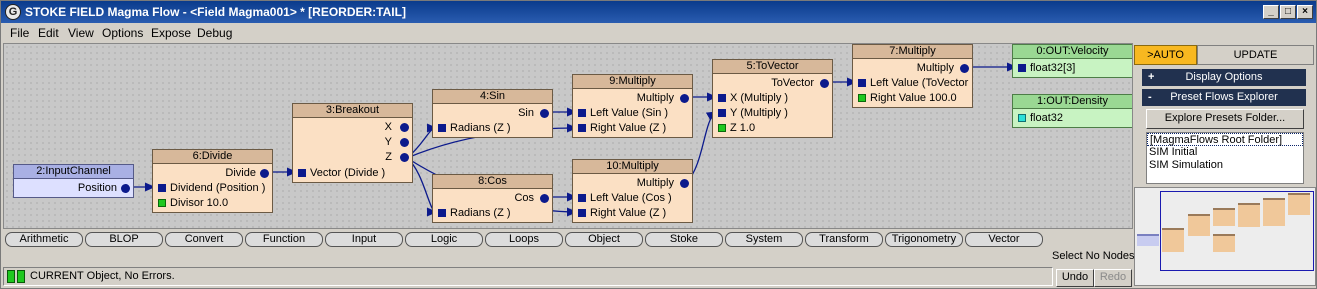 The image size is (1317, 289). I want to click on category-convert: Convert, so click(204, 239).